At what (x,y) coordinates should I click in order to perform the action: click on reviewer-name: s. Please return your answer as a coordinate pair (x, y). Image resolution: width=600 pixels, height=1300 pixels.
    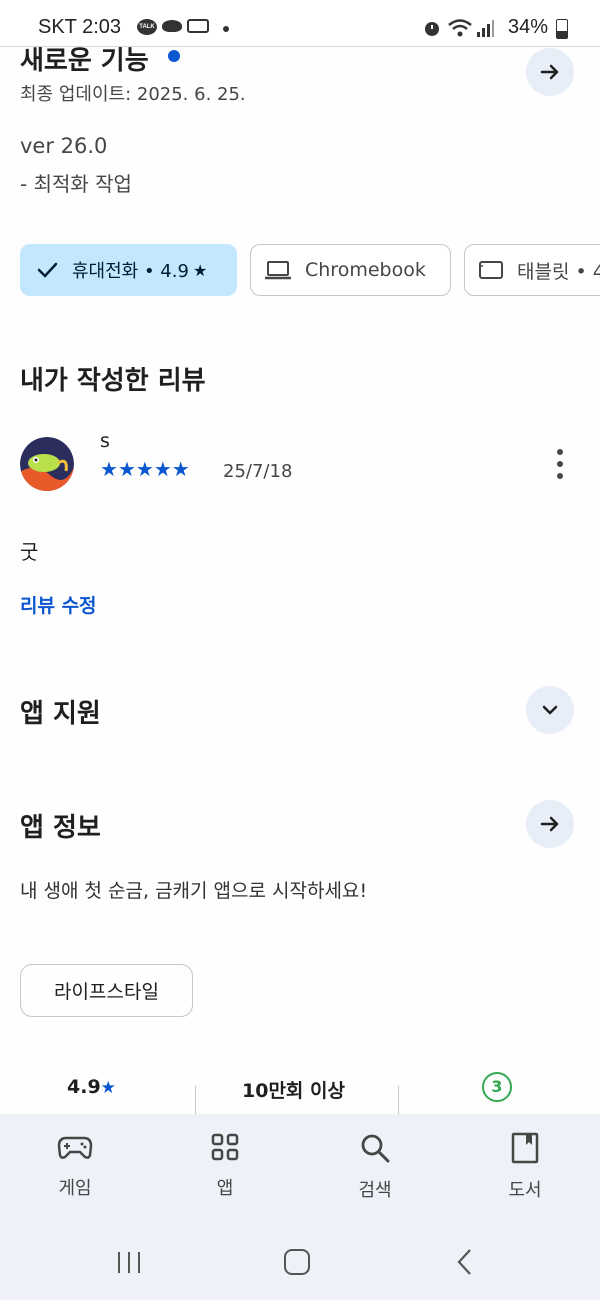
    Looking at the image, I should click on (105, 441).